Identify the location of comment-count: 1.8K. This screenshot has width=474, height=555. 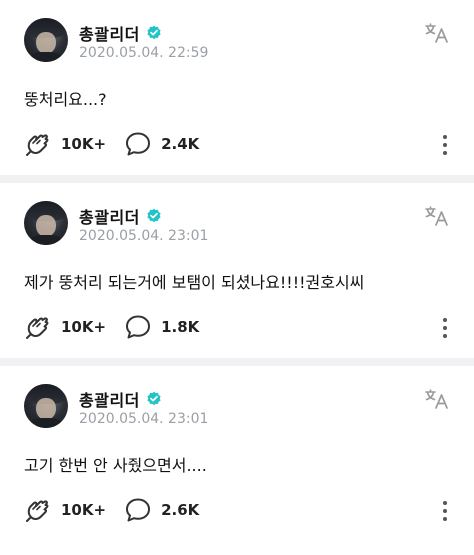
(180, 327).